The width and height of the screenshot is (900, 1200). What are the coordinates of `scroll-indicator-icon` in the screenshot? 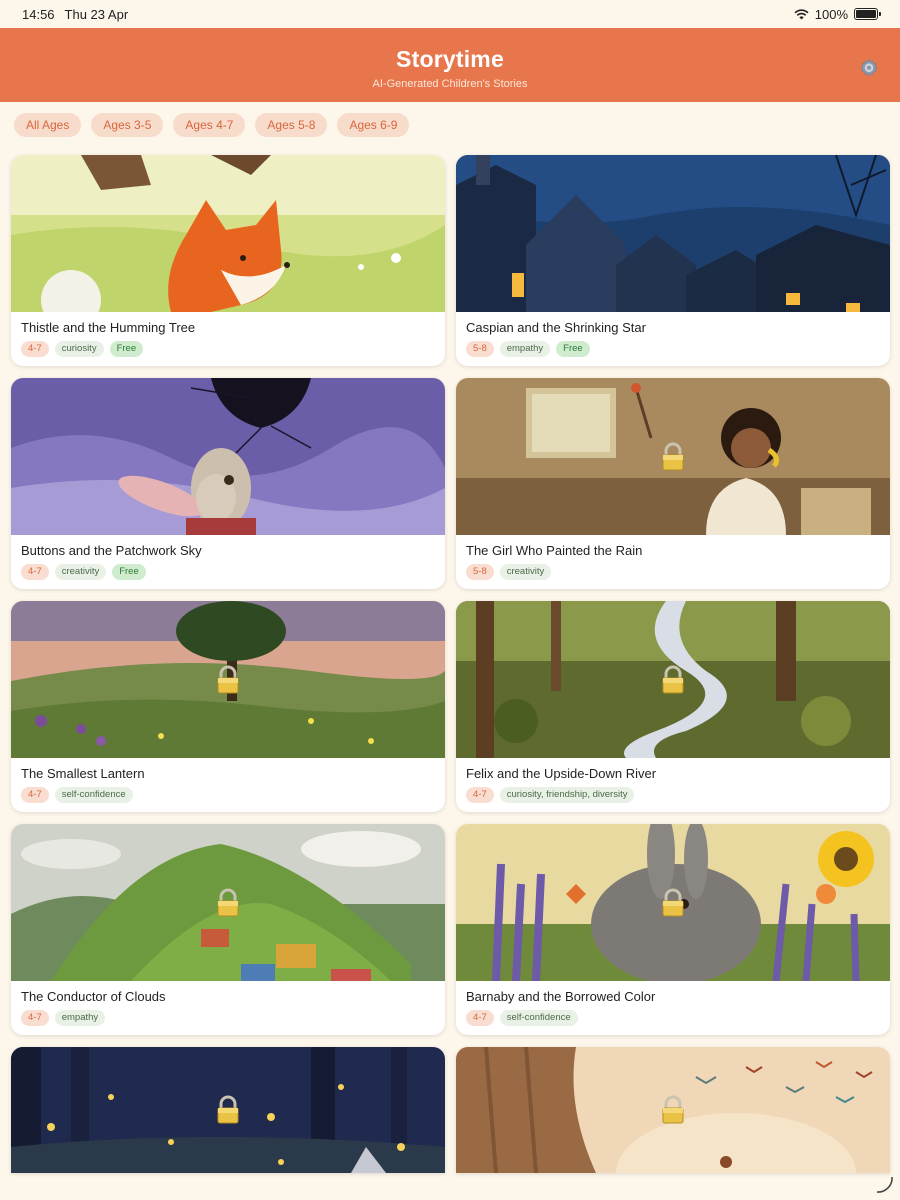 It's located at (884, 1184).